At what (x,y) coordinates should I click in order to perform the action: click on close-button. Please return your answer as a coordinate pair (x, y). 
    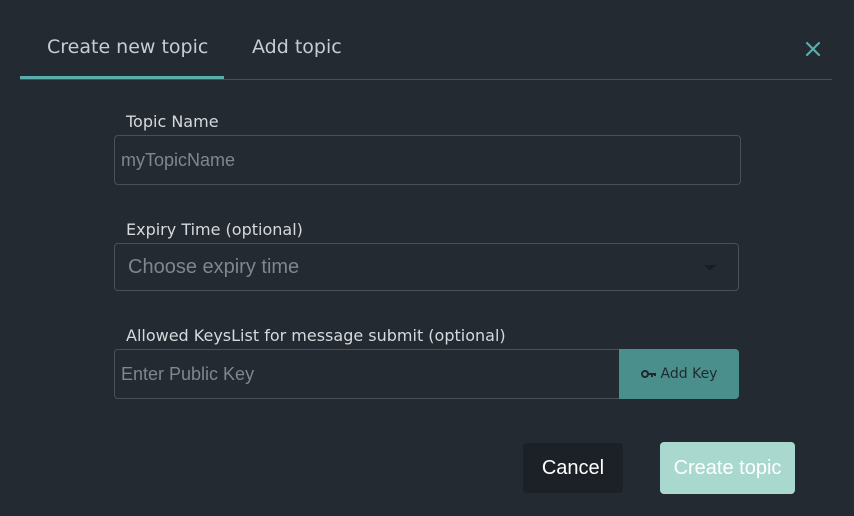
    Looking at the image, I should click on (813, 49).